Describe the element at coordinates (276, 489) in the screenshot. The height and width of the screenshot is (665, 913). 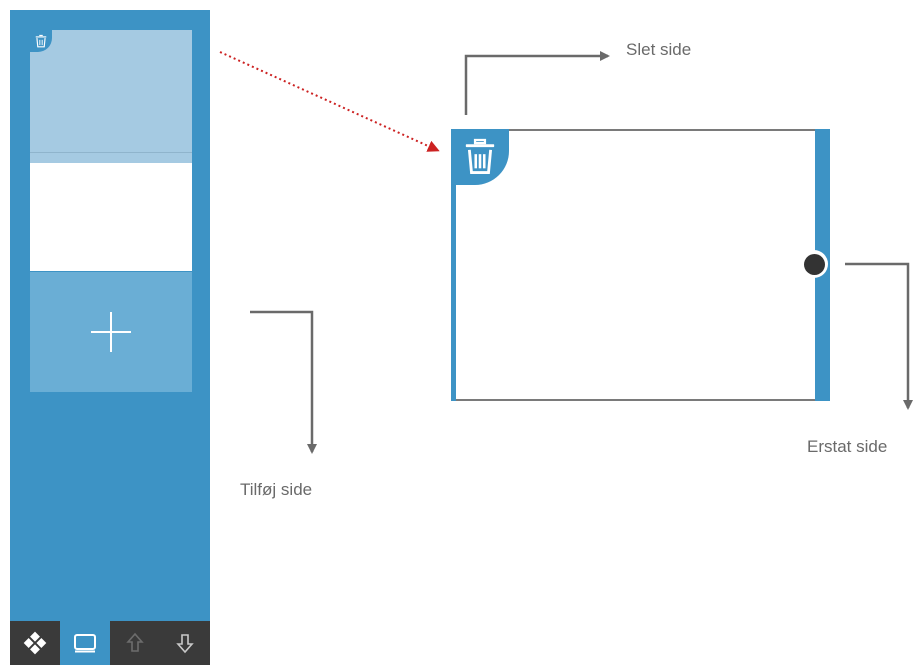
I see `add-page-annotation: Tilføj side` at that location.